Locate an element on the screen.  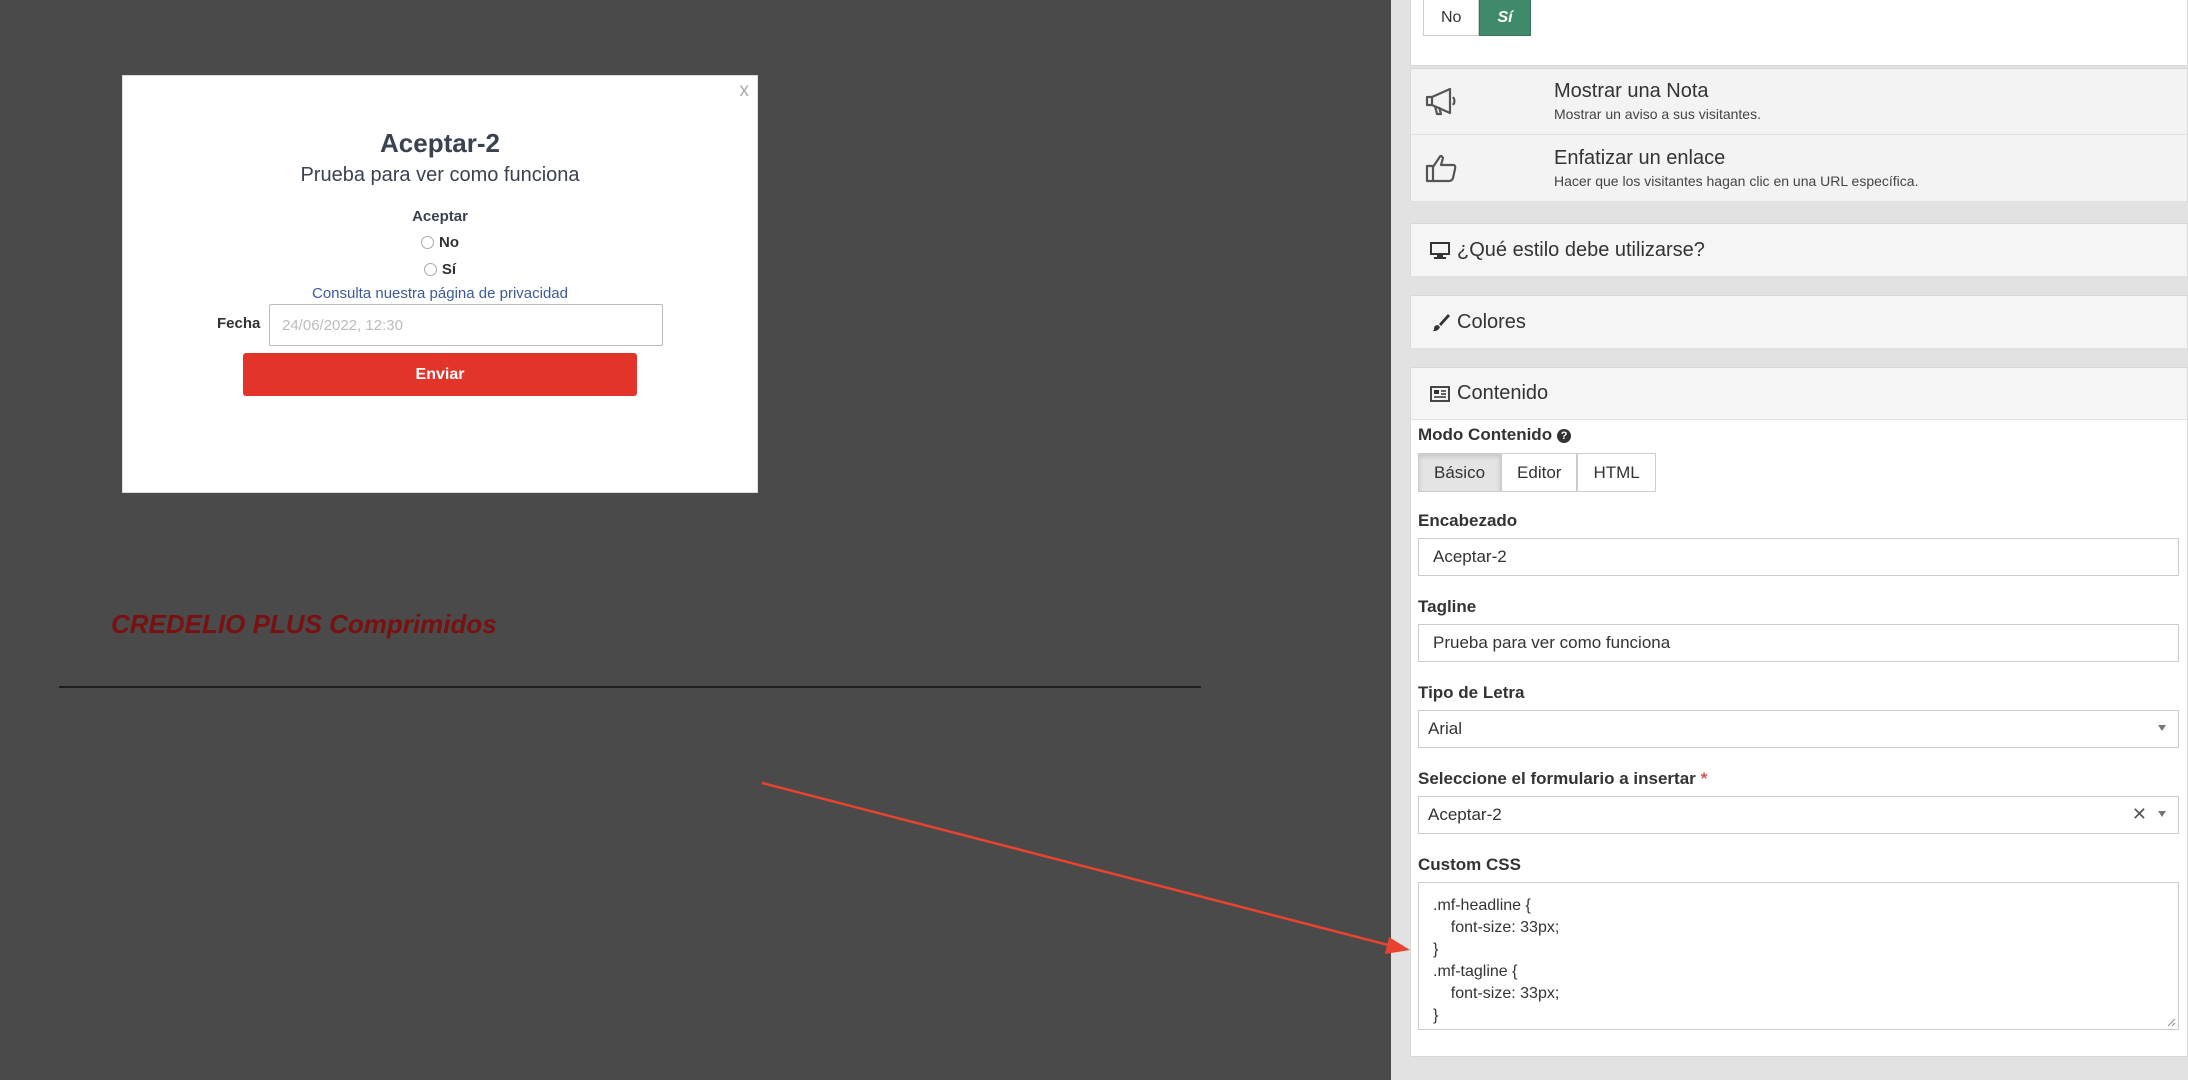
css-line: .mf-headline { is located at coordinates (1482, 905).